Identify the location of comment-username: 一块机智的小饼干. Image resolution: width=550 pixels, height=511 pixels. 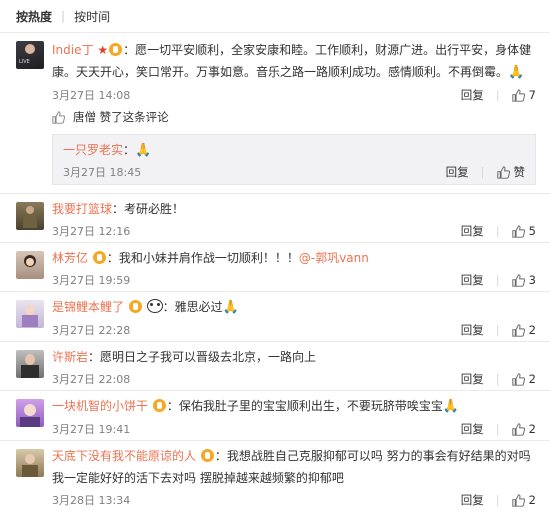
(100, 406).